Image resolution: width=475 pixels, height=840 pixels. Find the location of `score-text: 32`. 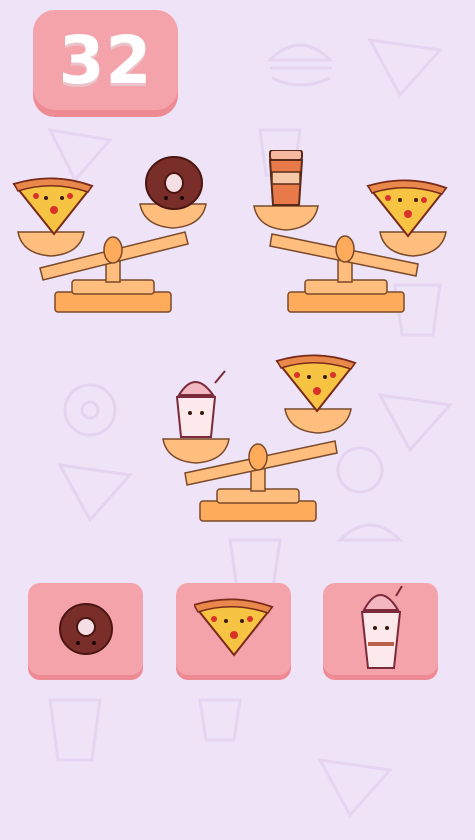

score-text: 32 is located at coordinates (105, 60).